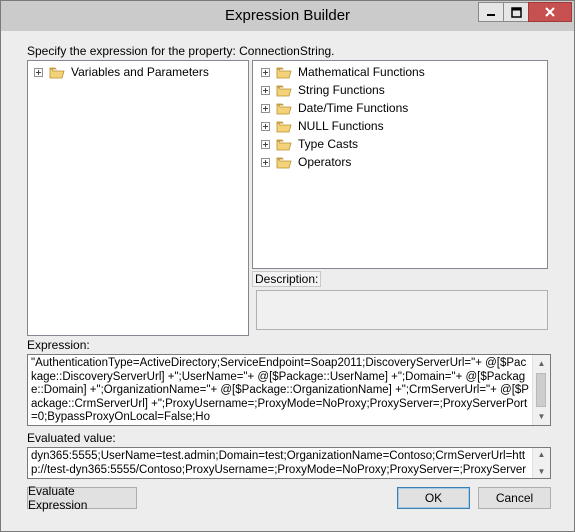  I want to click on tree-item-string-functions: String Functions, so click(323, 90).